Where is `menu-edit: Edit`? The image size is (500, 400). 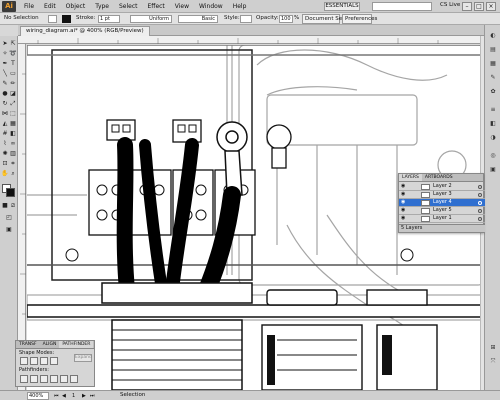
menu-edit: Edit is located at coordinates (50, 6).